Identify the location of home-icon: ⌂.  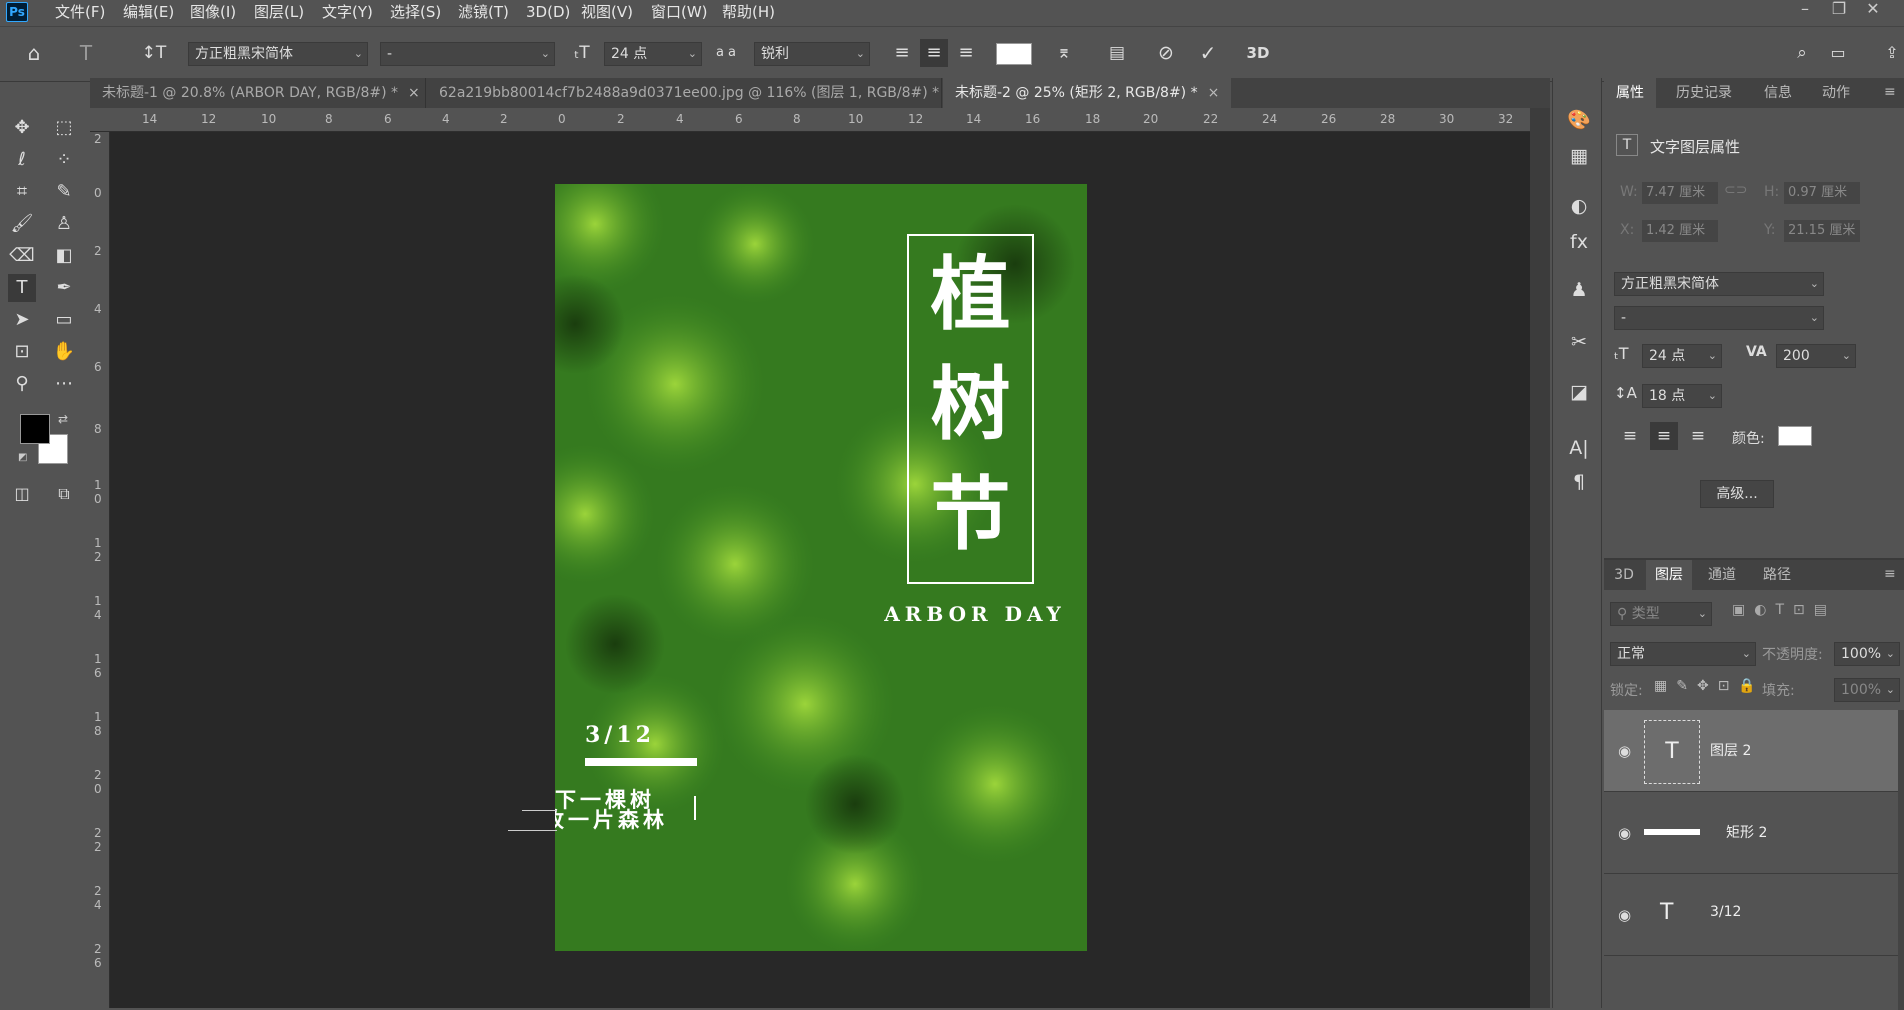
(34, 53).